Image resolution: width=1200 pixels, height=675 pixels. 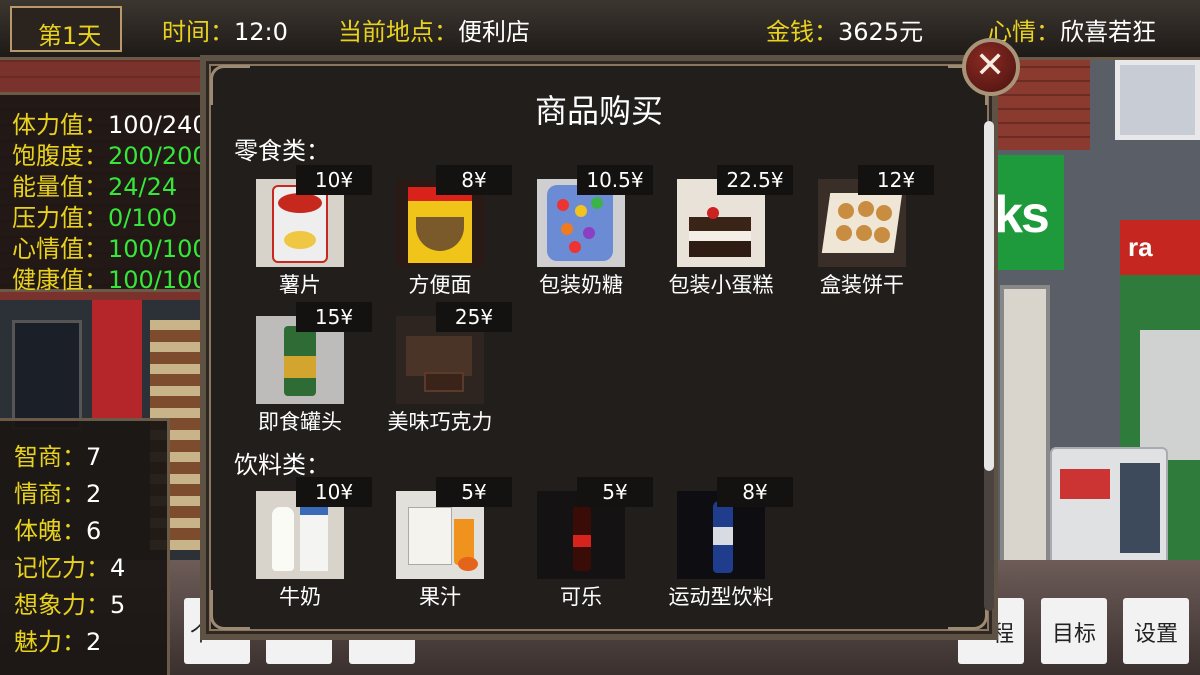 I want to click on stat-value: 100/100, so click(x=158, y=249).